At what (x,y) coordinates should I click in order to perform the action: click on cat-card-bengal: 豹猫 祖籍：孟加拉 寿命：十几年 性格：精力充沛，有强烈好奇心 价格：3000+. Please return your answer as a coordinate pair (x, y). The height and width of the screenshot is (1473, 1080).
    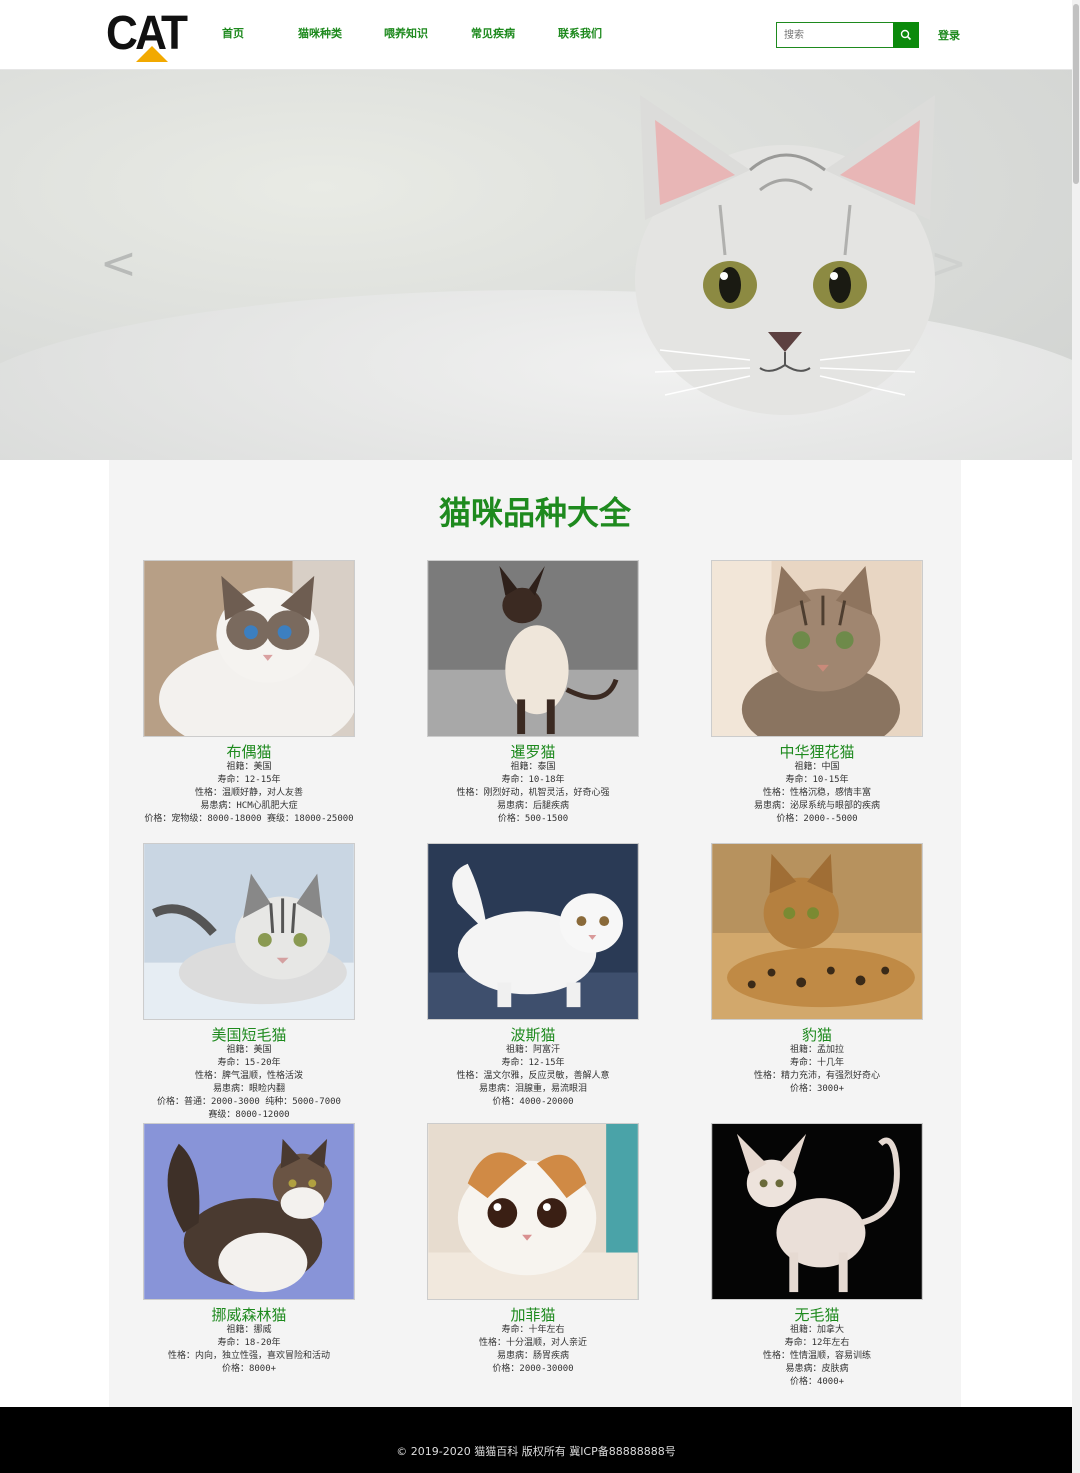
    Looking at the image, I should click on (817, 969).